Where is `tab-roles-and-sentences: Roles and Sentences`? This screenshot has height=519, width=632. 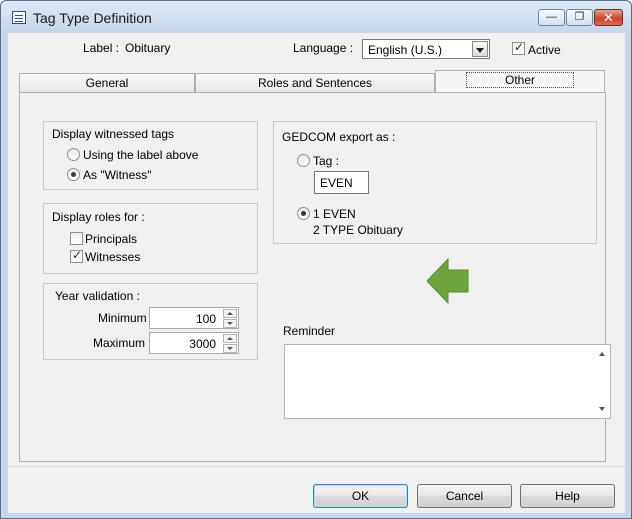 tab-roles-and-sentences: Roles and Sentences is located at coordinates (315, 83).